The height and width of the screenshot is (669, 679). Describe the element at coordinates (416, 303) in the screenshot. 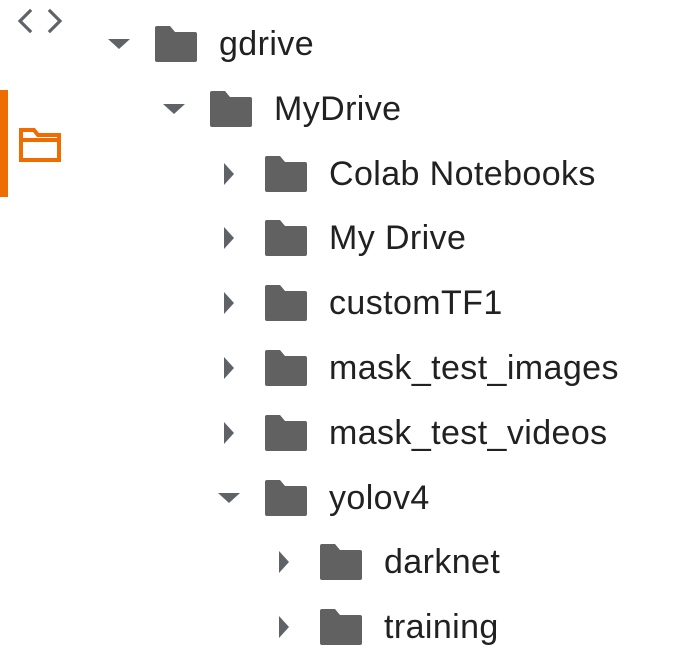

I see `tree-item-label: customTF1` at that location.